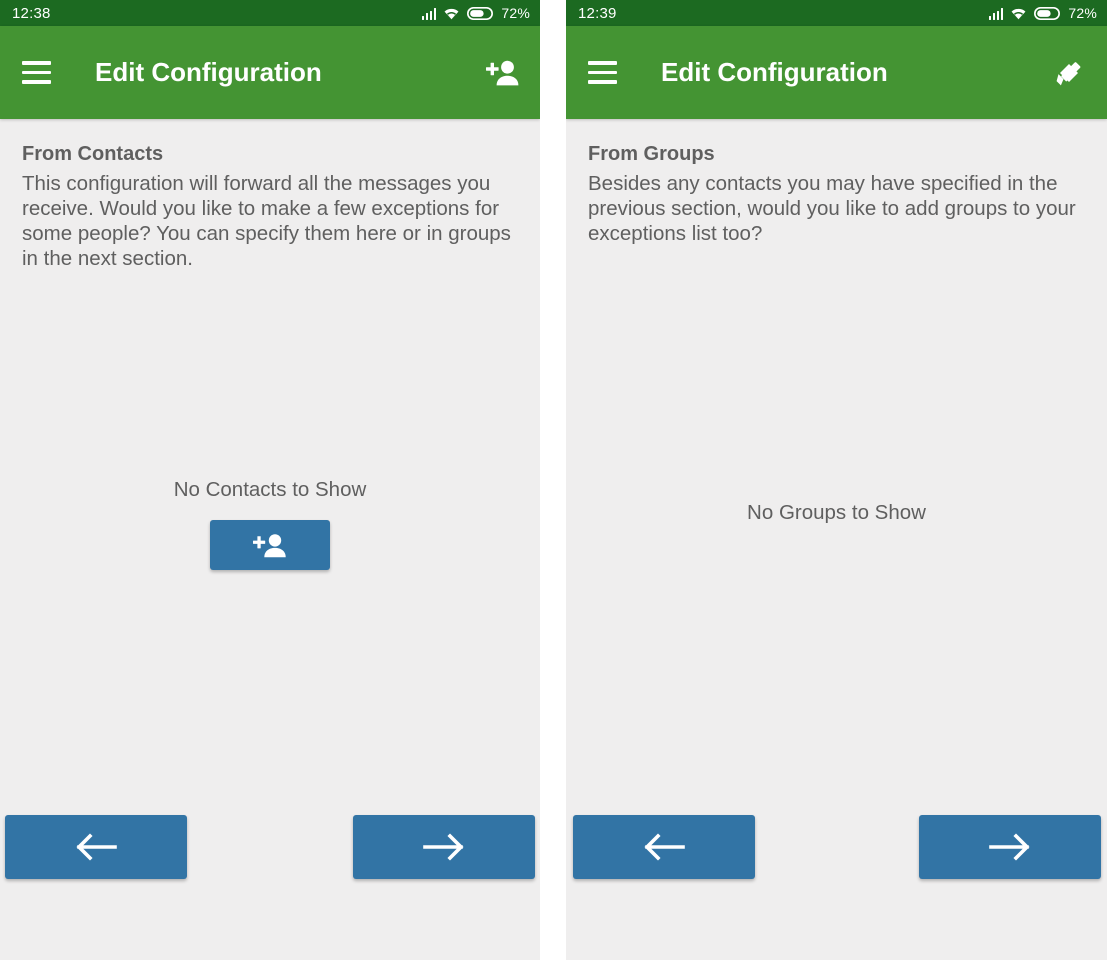 The height and width of the screenshot is (960, 1107). Describe the element at coordinates (1069, 73) in the screenshot. I see `pencil-edit-icon` at that location.